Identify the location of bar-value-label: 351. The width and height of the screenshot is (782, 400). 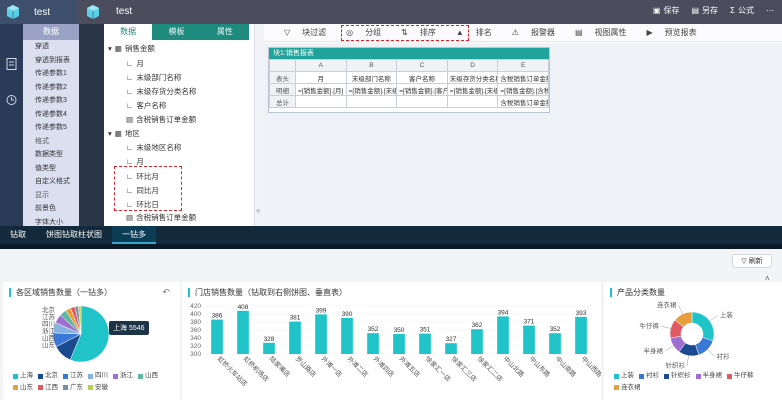
(425, 330).